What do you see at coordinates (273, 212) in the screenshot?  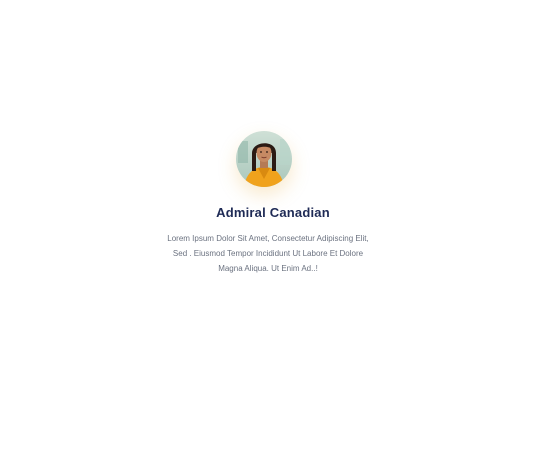 I see `profile-name: Admiral Canadian` at bounding box center [273, 212].